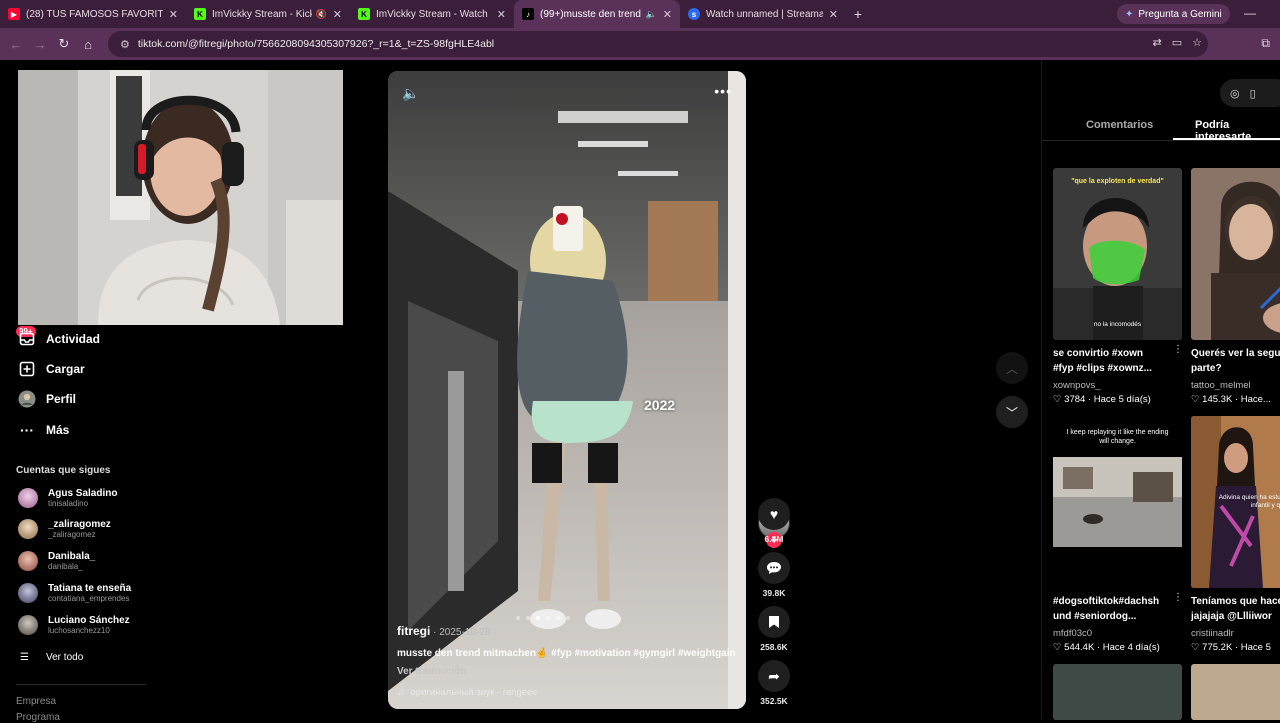 This screenshot has height=723, width=1280. I want to click on sidebar-item-label: Cargar, so click(65, 369).